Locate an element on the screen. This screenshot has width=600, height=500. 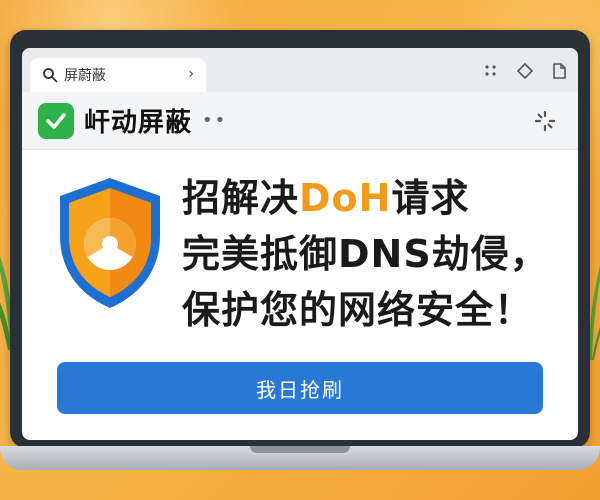
shield-icon is located at coordinates (110, 243).